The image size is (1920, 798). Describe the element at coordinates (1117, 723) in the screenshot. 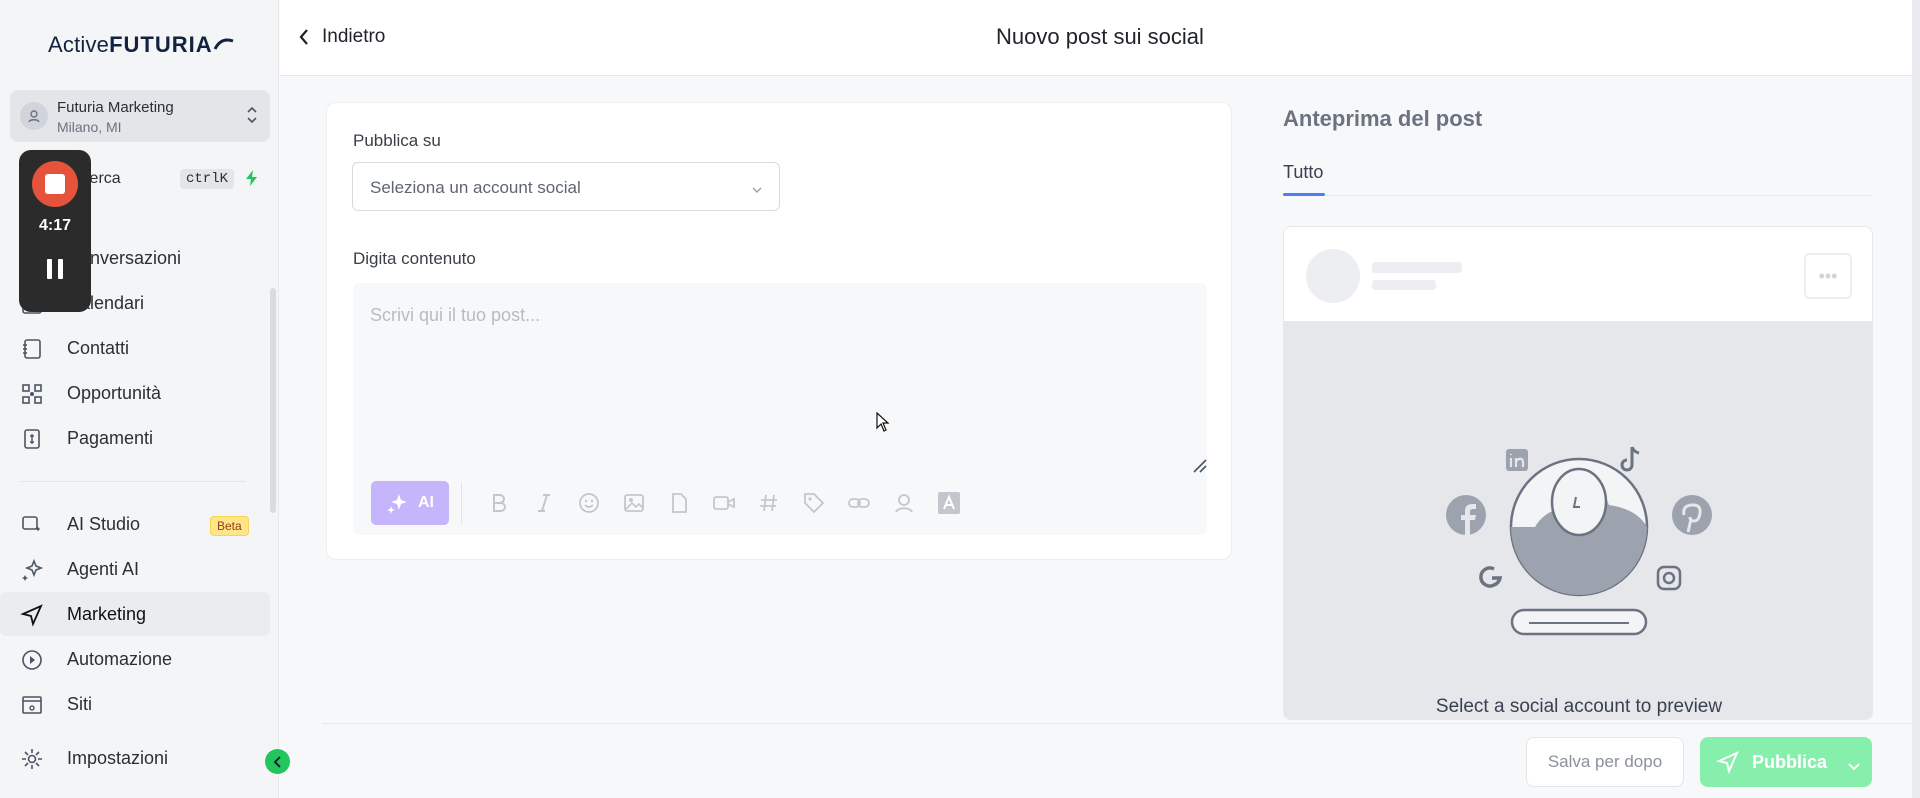

I see `footer-divider` at that location.